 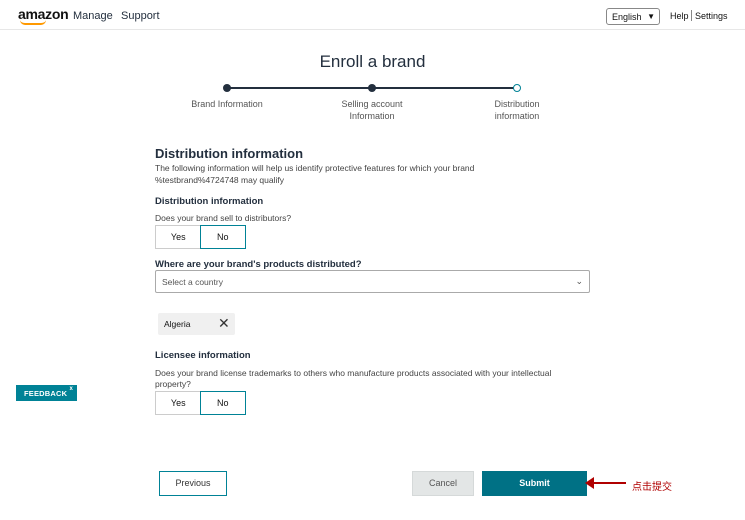 I want to click on chevron-down-icon: ⌄, so click(x=579, y=281).